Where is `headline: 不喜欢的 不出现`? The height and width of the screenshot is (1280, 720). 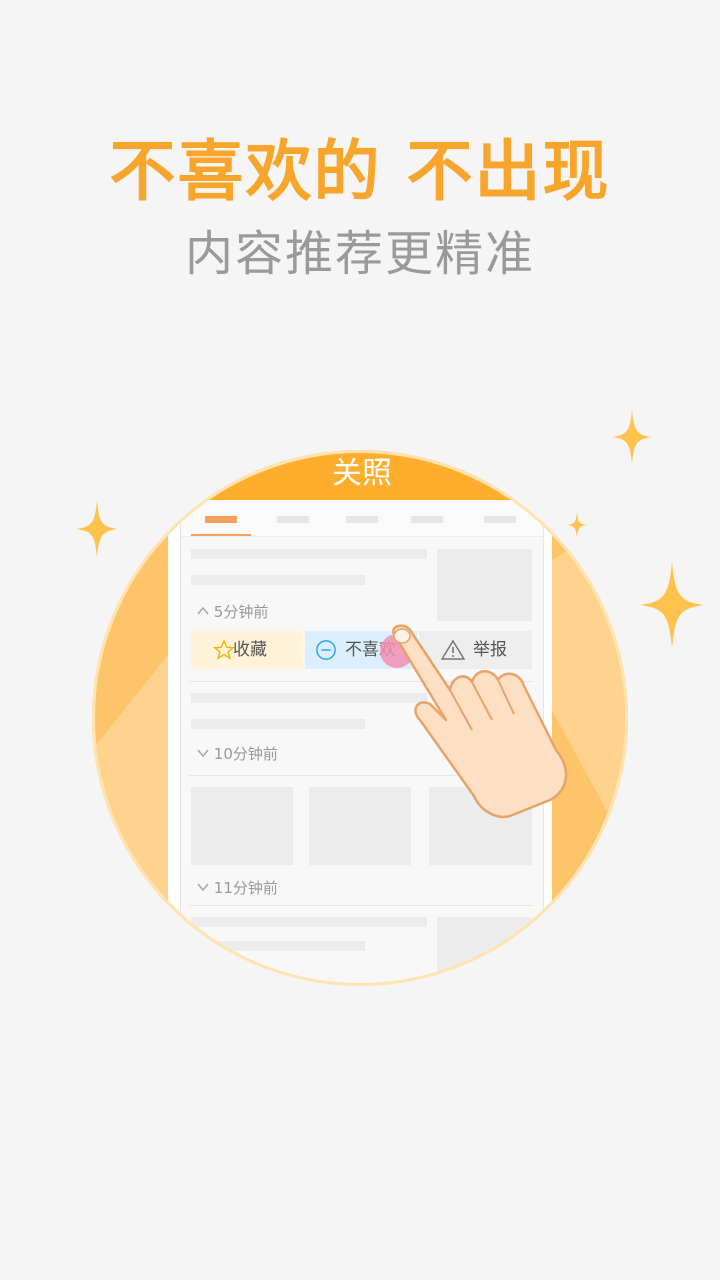 headline: 不喜欢的 不出现 is located at coordinates (360, 171).